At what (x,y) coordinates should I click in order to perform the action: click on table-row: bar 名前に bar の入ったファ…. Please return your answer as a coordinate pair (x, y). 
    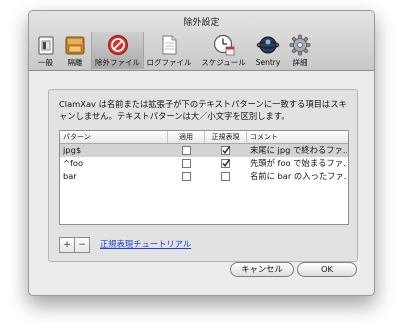
    Looking at the image, I should click on (204, 176).